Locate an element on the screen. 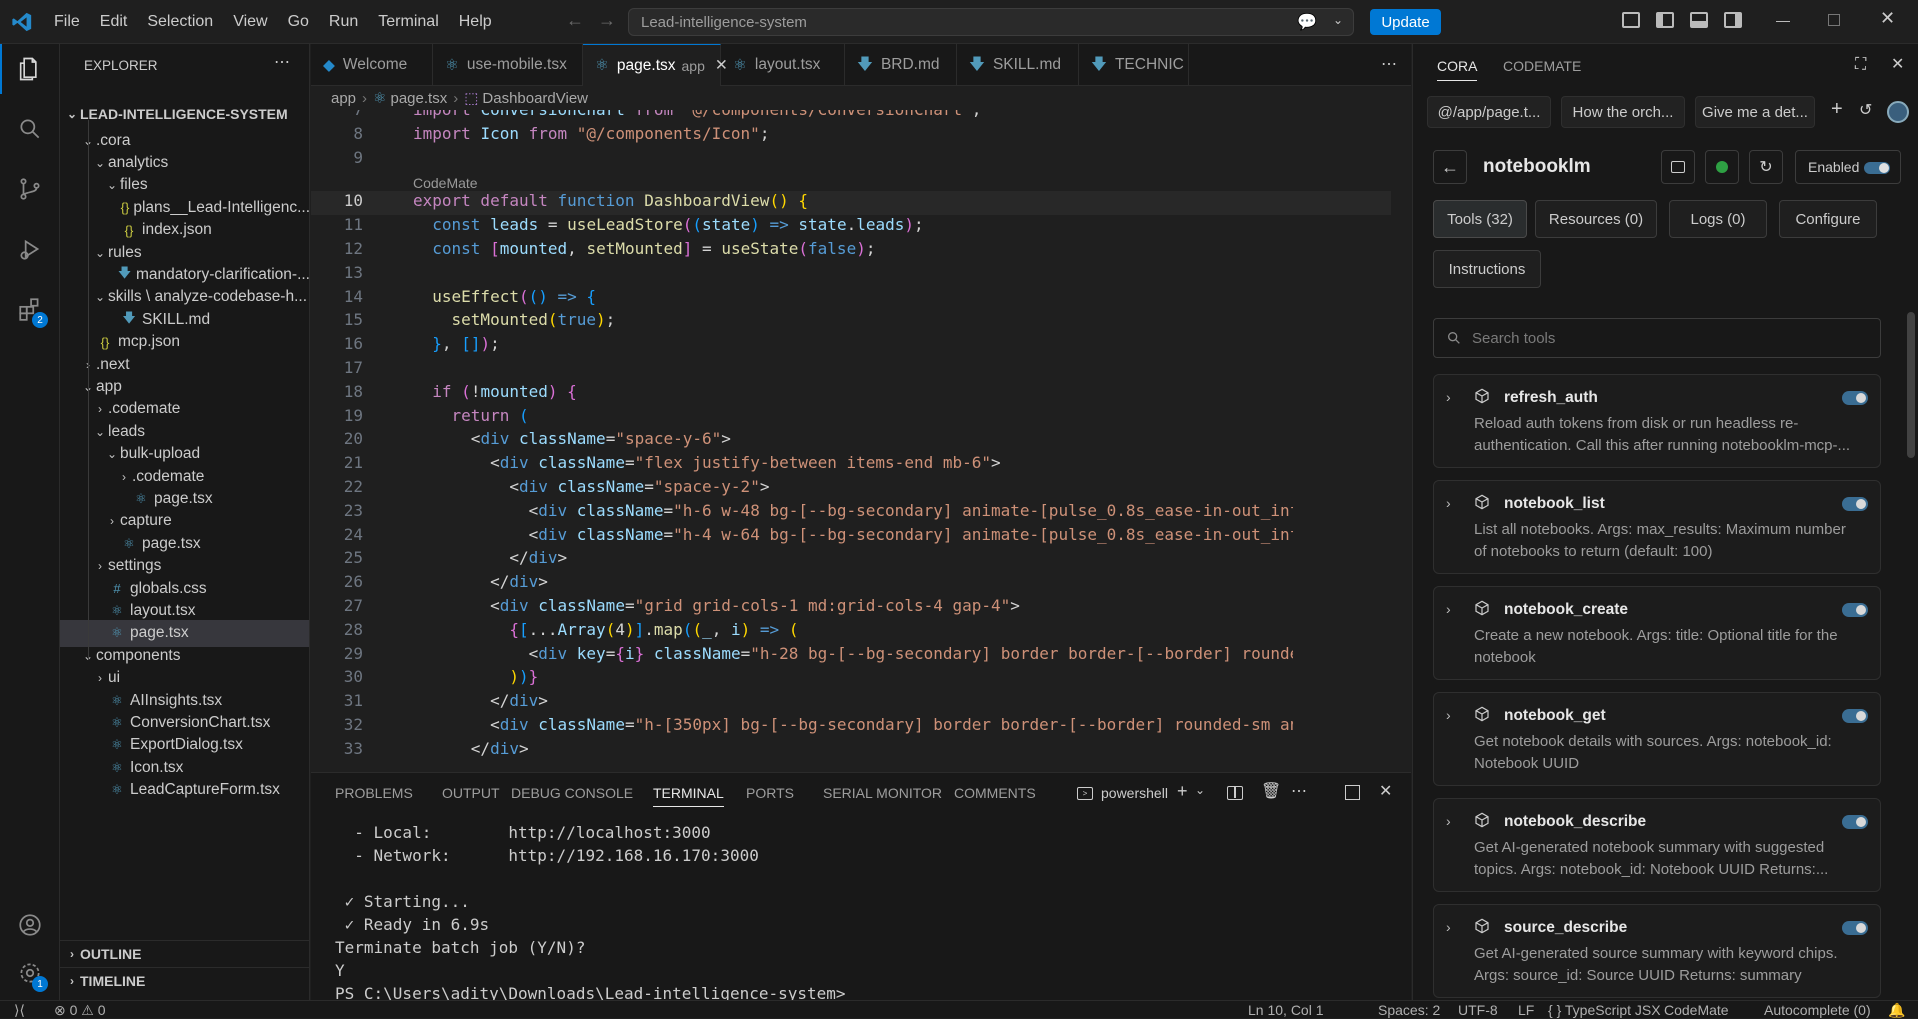  history-icon: ↺ is located at coordinates (1865, 110).